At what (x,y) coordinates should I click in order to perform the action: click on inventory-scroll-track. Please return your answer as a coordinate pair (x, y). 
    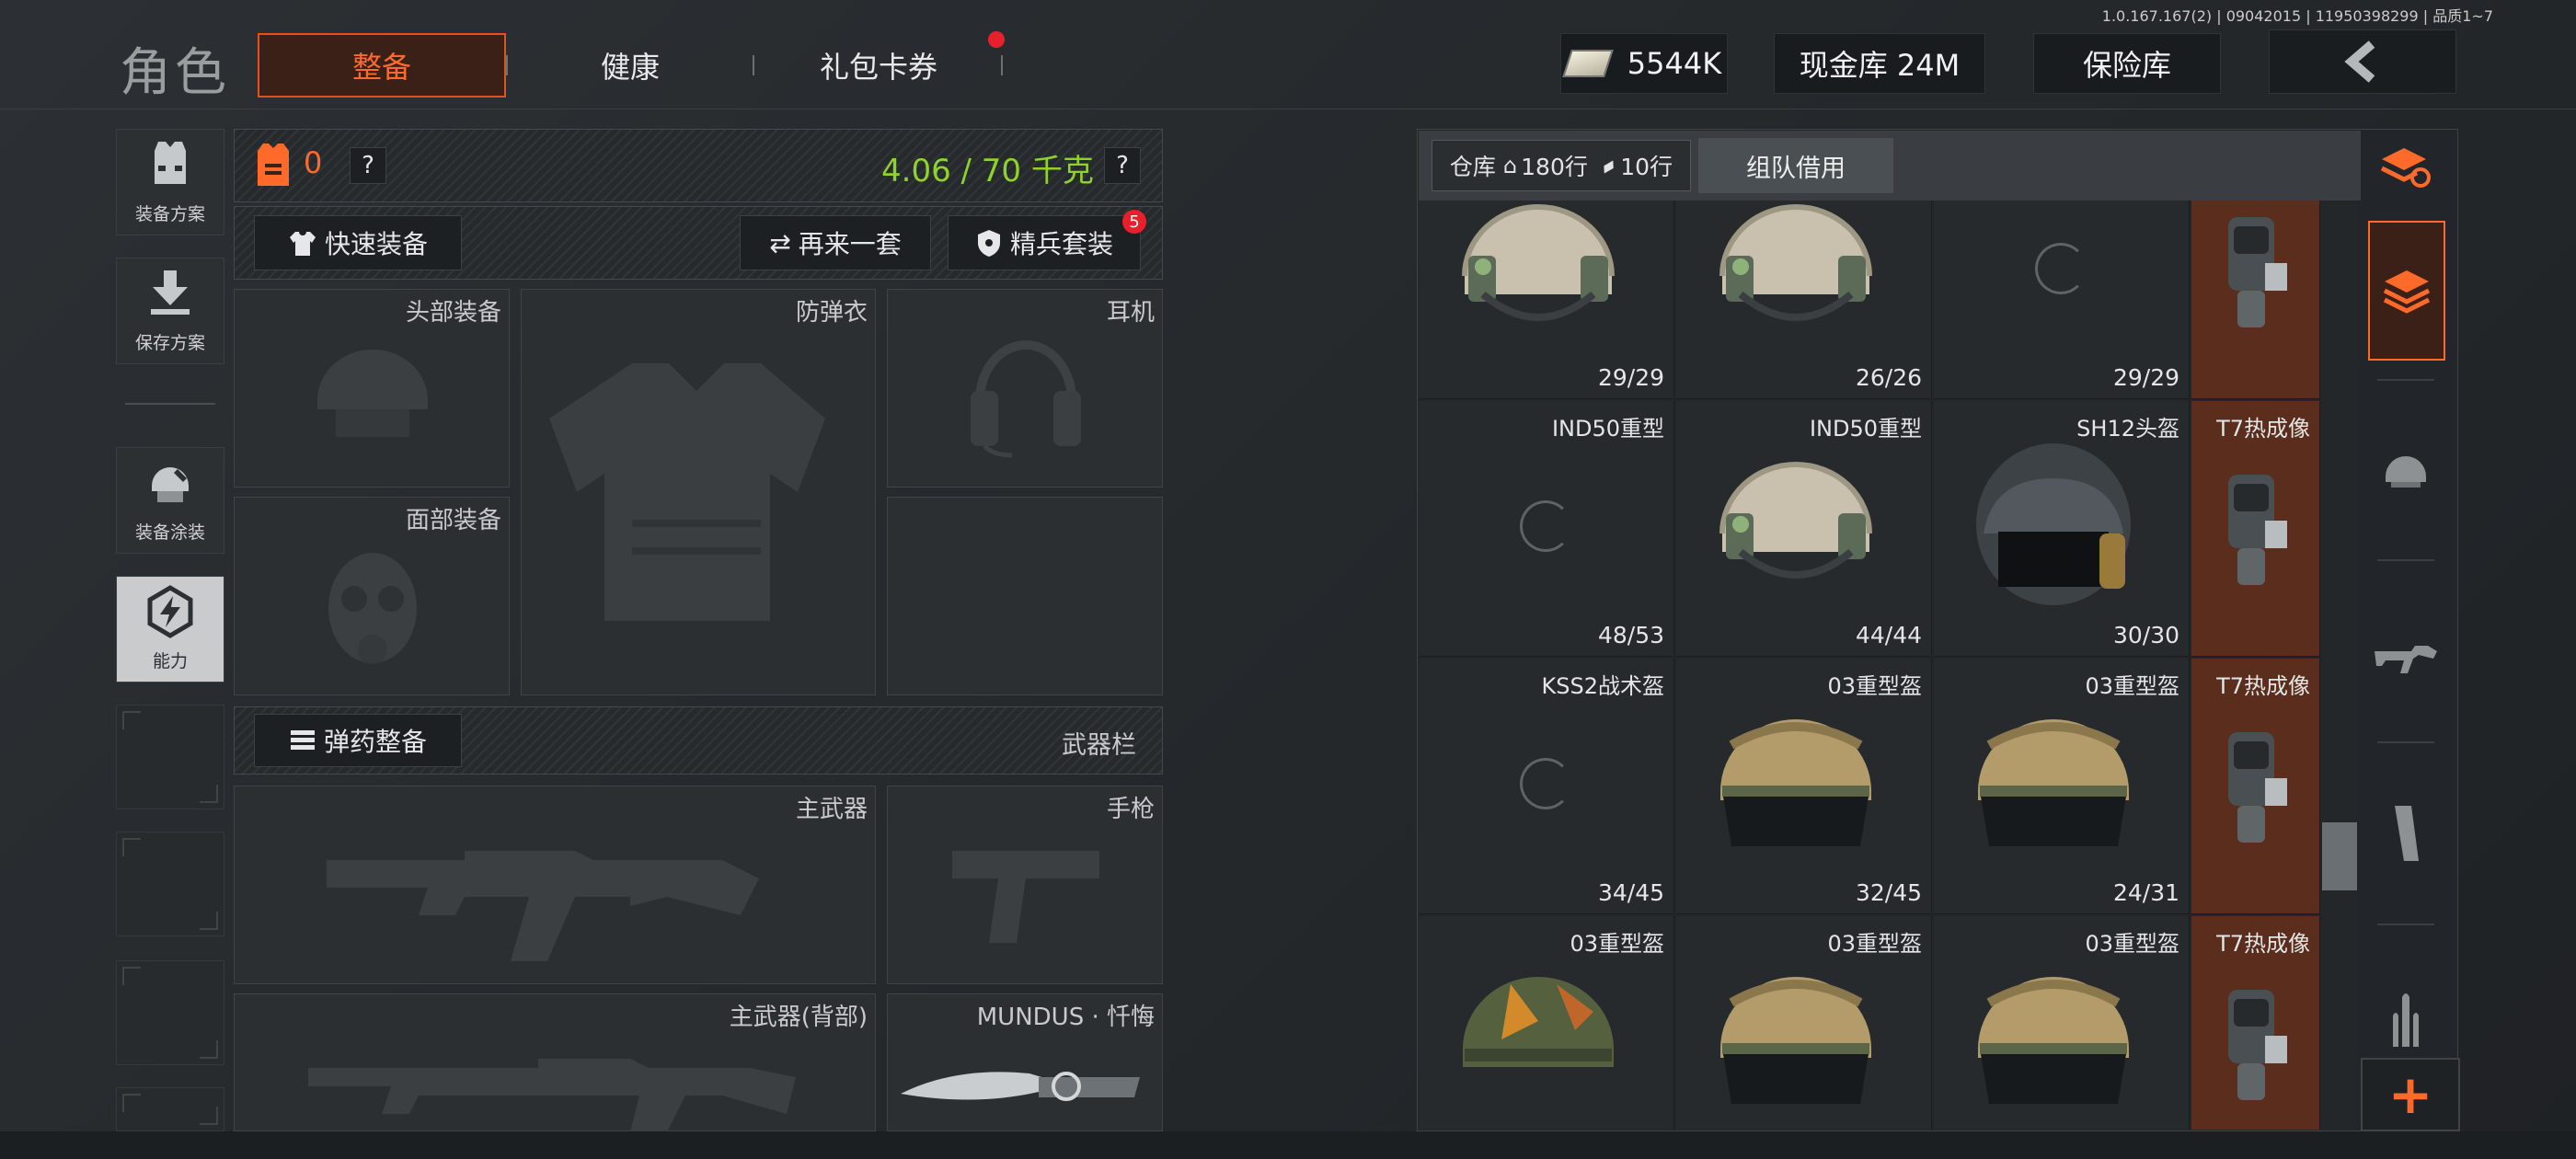
    Looking at the image, I should click on (2339, 665).